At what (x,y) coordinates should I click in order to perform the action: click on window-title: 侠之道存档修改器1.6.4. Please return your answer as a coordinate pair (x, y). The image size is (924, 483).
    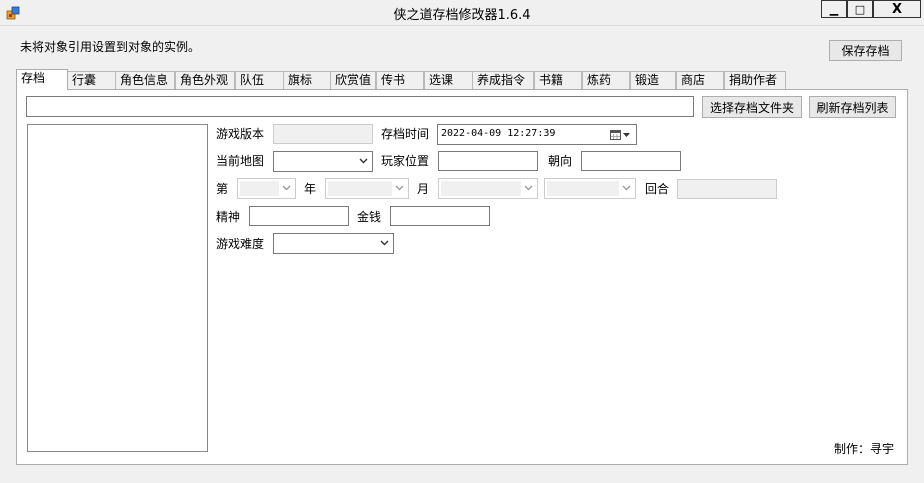
    Looking at the image, I should click on (462, 15).